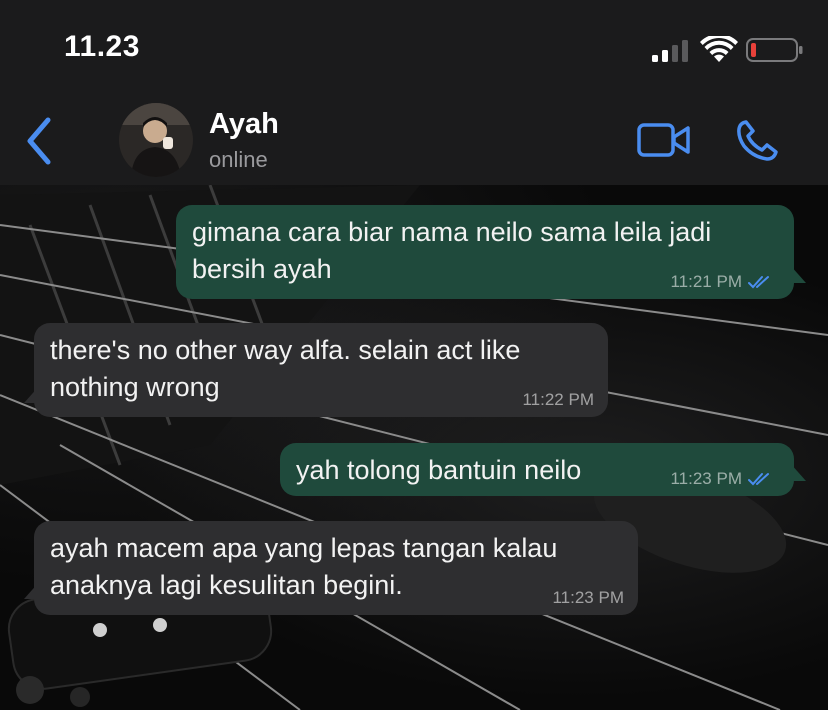  I want to click on contact-name: Ayah, so click(244, 124).